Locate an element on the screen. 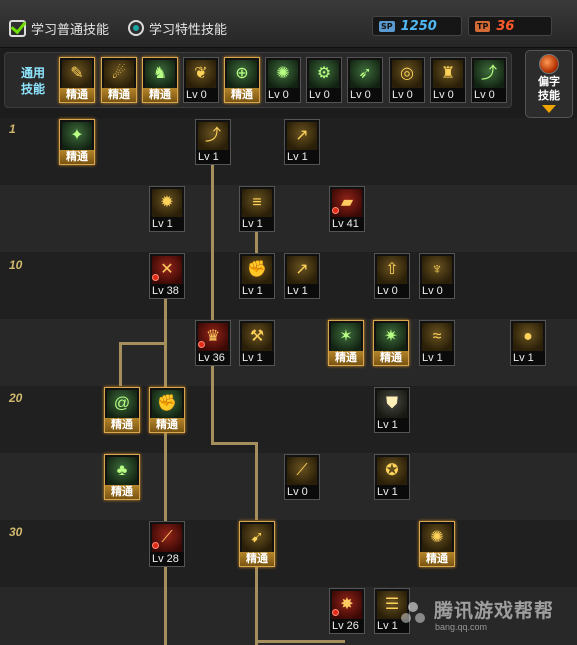 The width and height of the screenshot is (577, 645). tree-skill-r6-c: ✺ 精通 is located at coordinates (437, 544).